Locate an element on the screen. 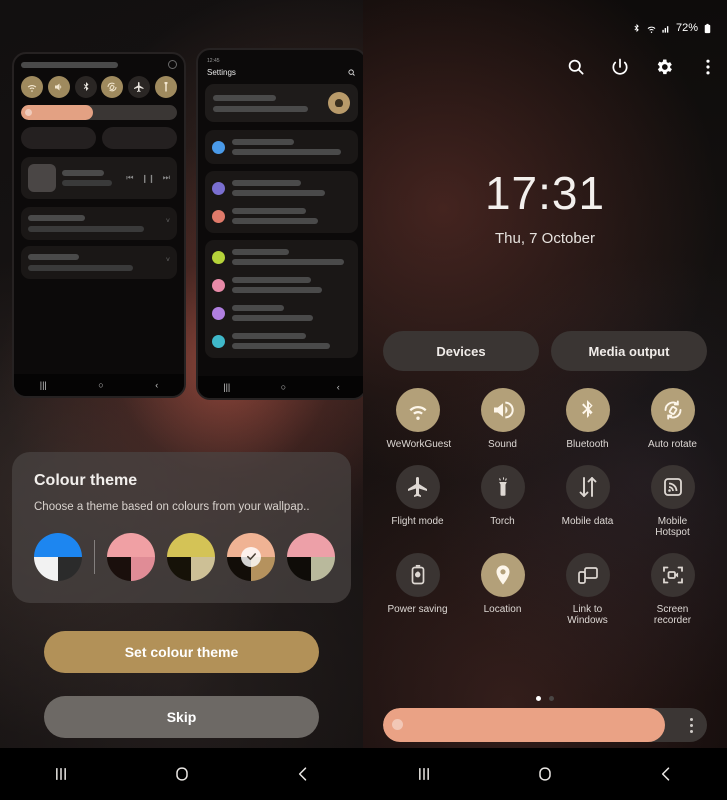  brightness-slider is located at coordinates (545, 725).